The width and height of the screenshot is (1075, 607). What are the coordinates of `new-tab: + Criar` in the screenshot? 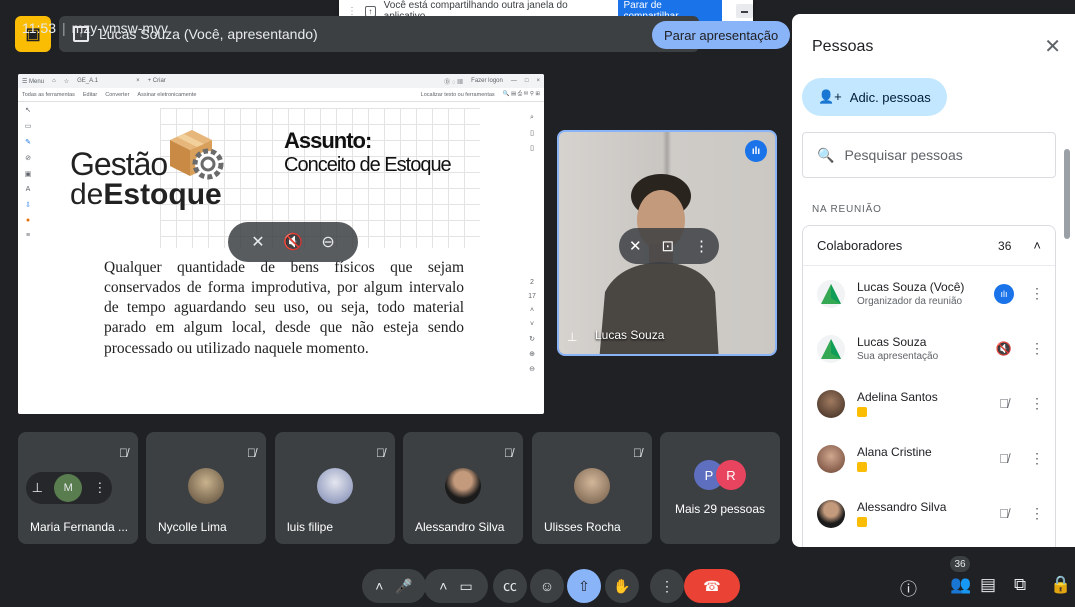 It's located at (156, 81).